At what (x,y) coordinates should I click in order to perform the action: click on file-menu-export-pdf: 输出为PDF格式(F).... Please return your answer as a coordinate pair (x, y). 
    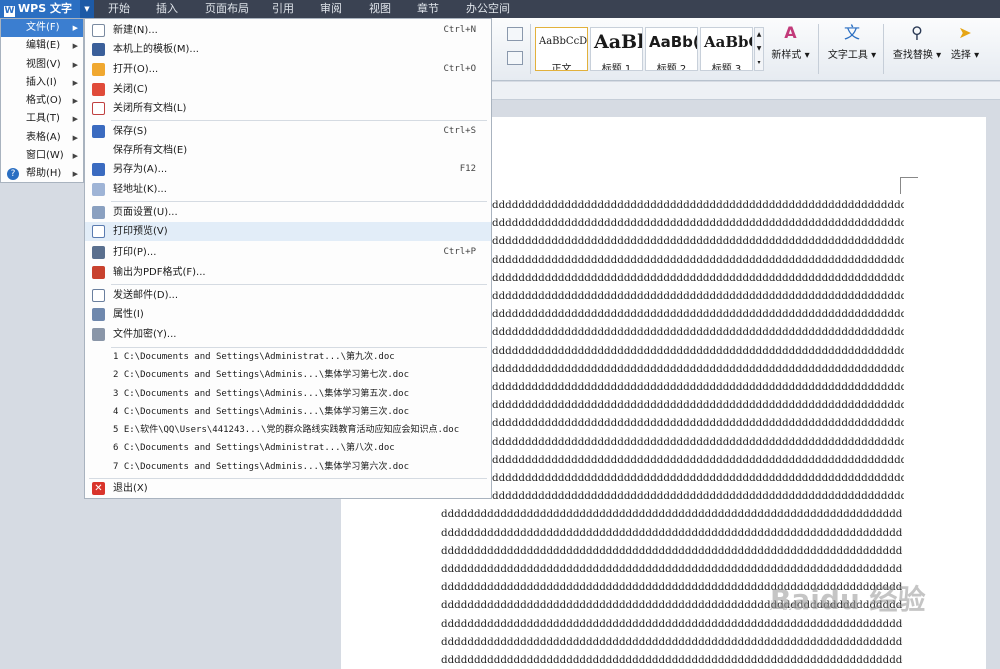
    Looking at the image, I should click on (288, 272).